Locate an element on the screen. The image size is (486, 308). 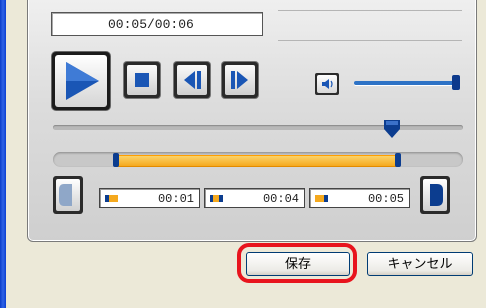
volume-slider-thumb is located at coordinates (456, 82).